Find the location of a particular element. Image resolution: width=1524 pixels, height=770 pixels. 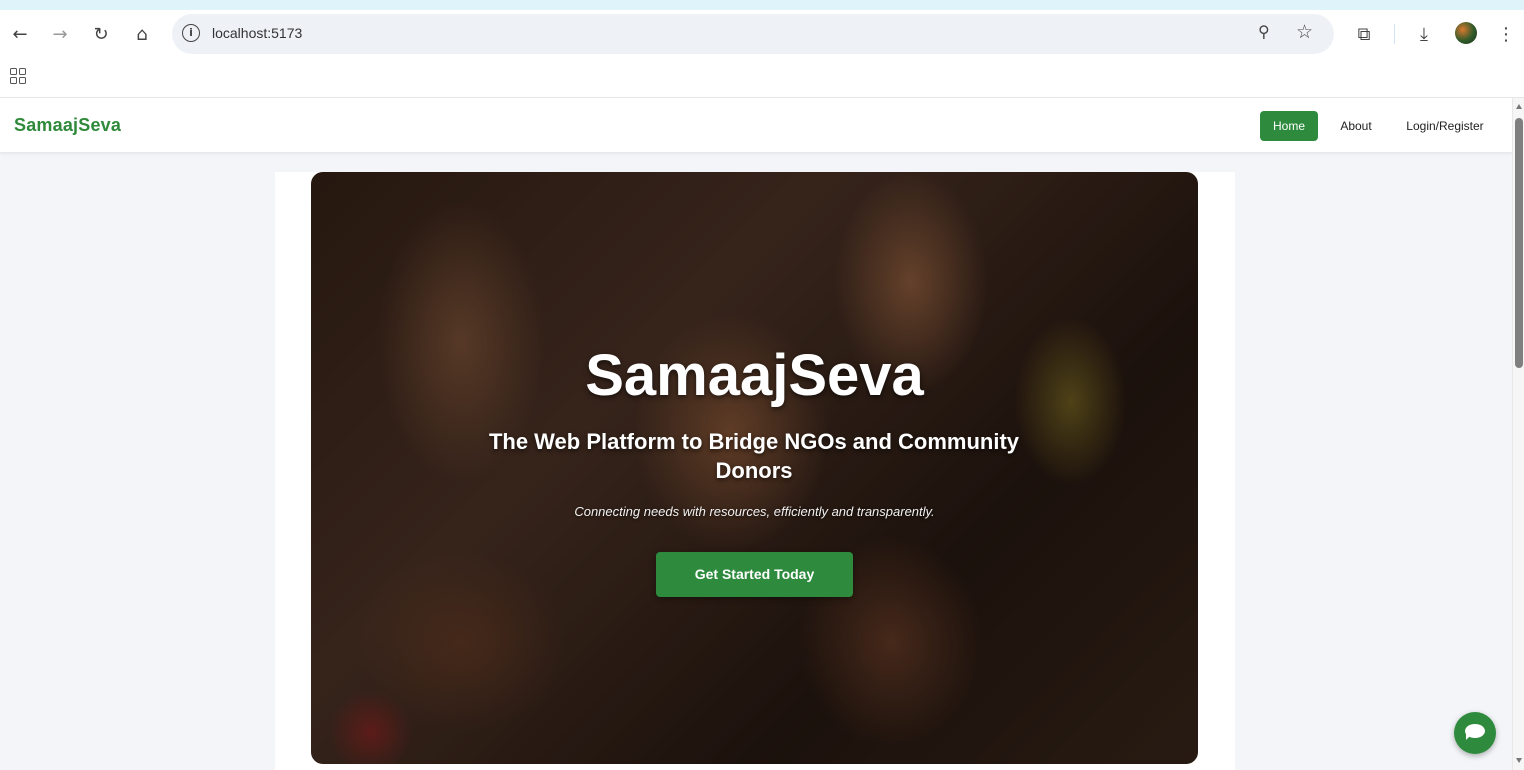

scroll-up-icon is located at coordinates (1519, 106).